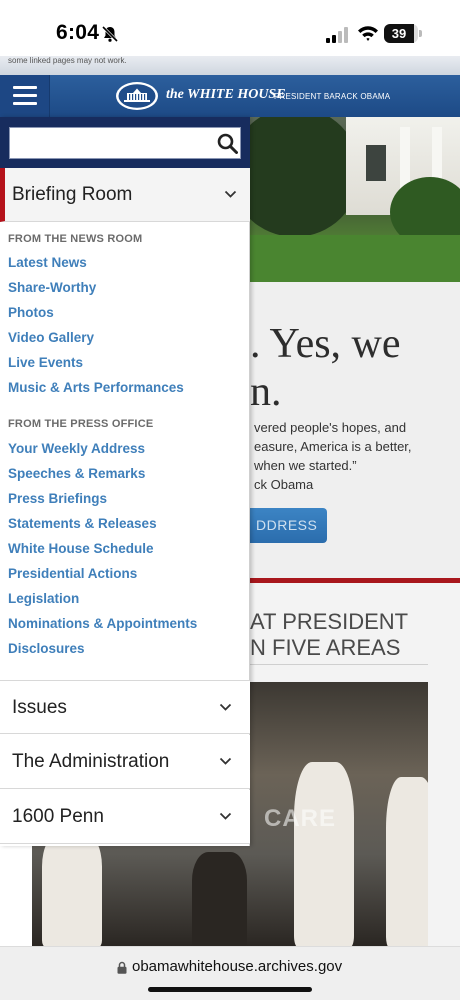  I want to click on submenu-link-speeches: Speeches & Remarks, so click(76, 473).